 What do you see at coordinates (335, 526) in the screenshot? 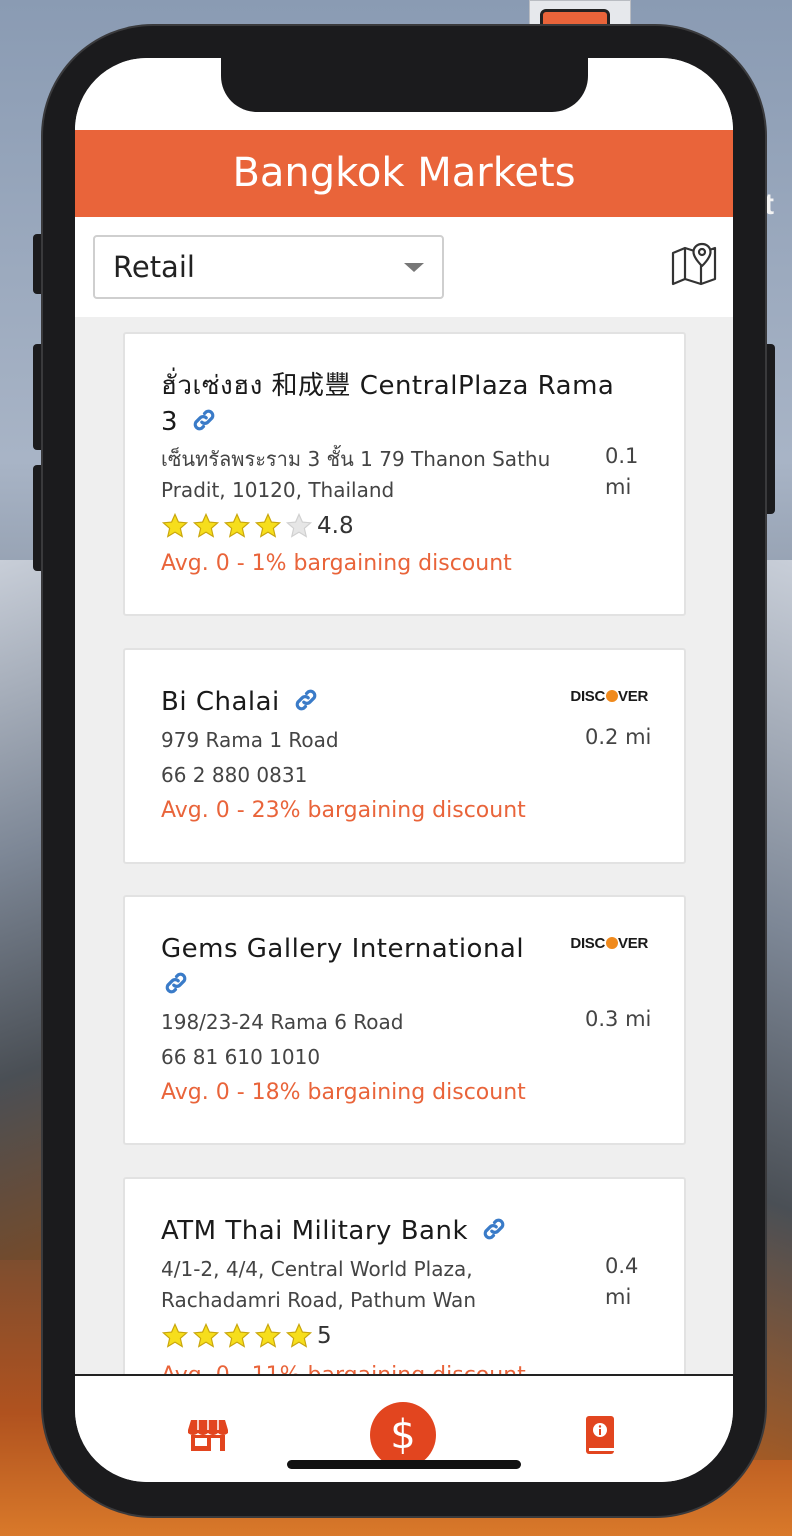
I see `rating-value: 4.8` at bounding box center [335, 526].